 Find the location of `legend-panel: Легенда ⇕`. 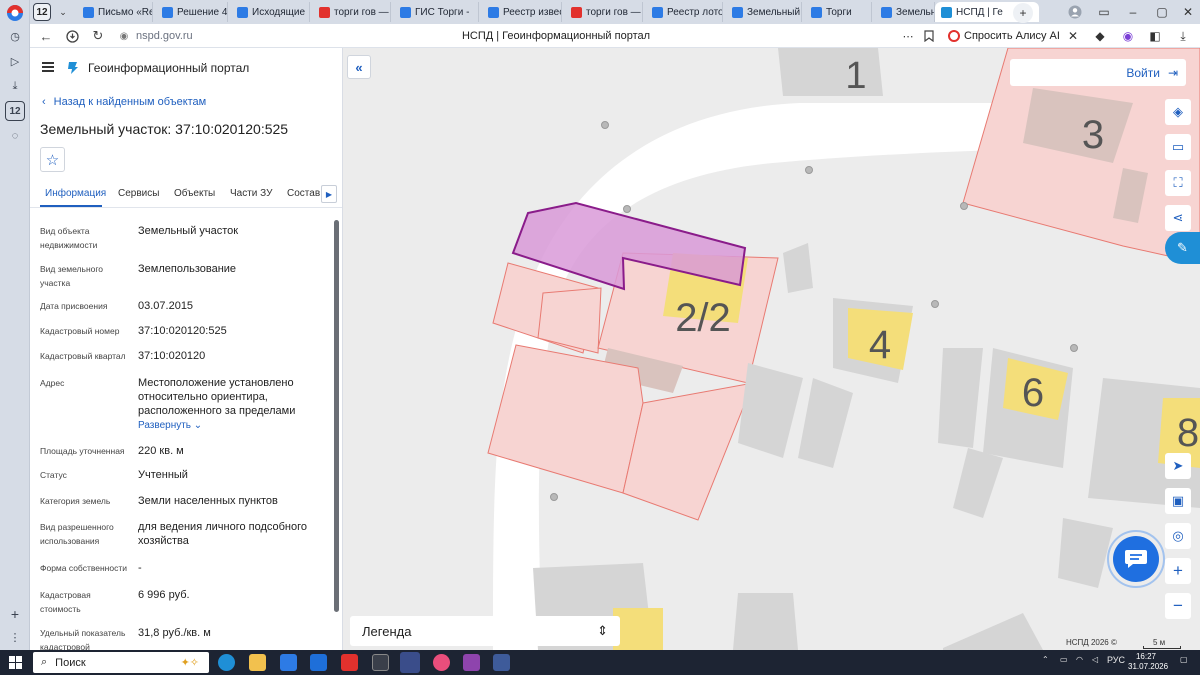

legend-panel: Легенда ⇕ is located at coordinates (485, 631).